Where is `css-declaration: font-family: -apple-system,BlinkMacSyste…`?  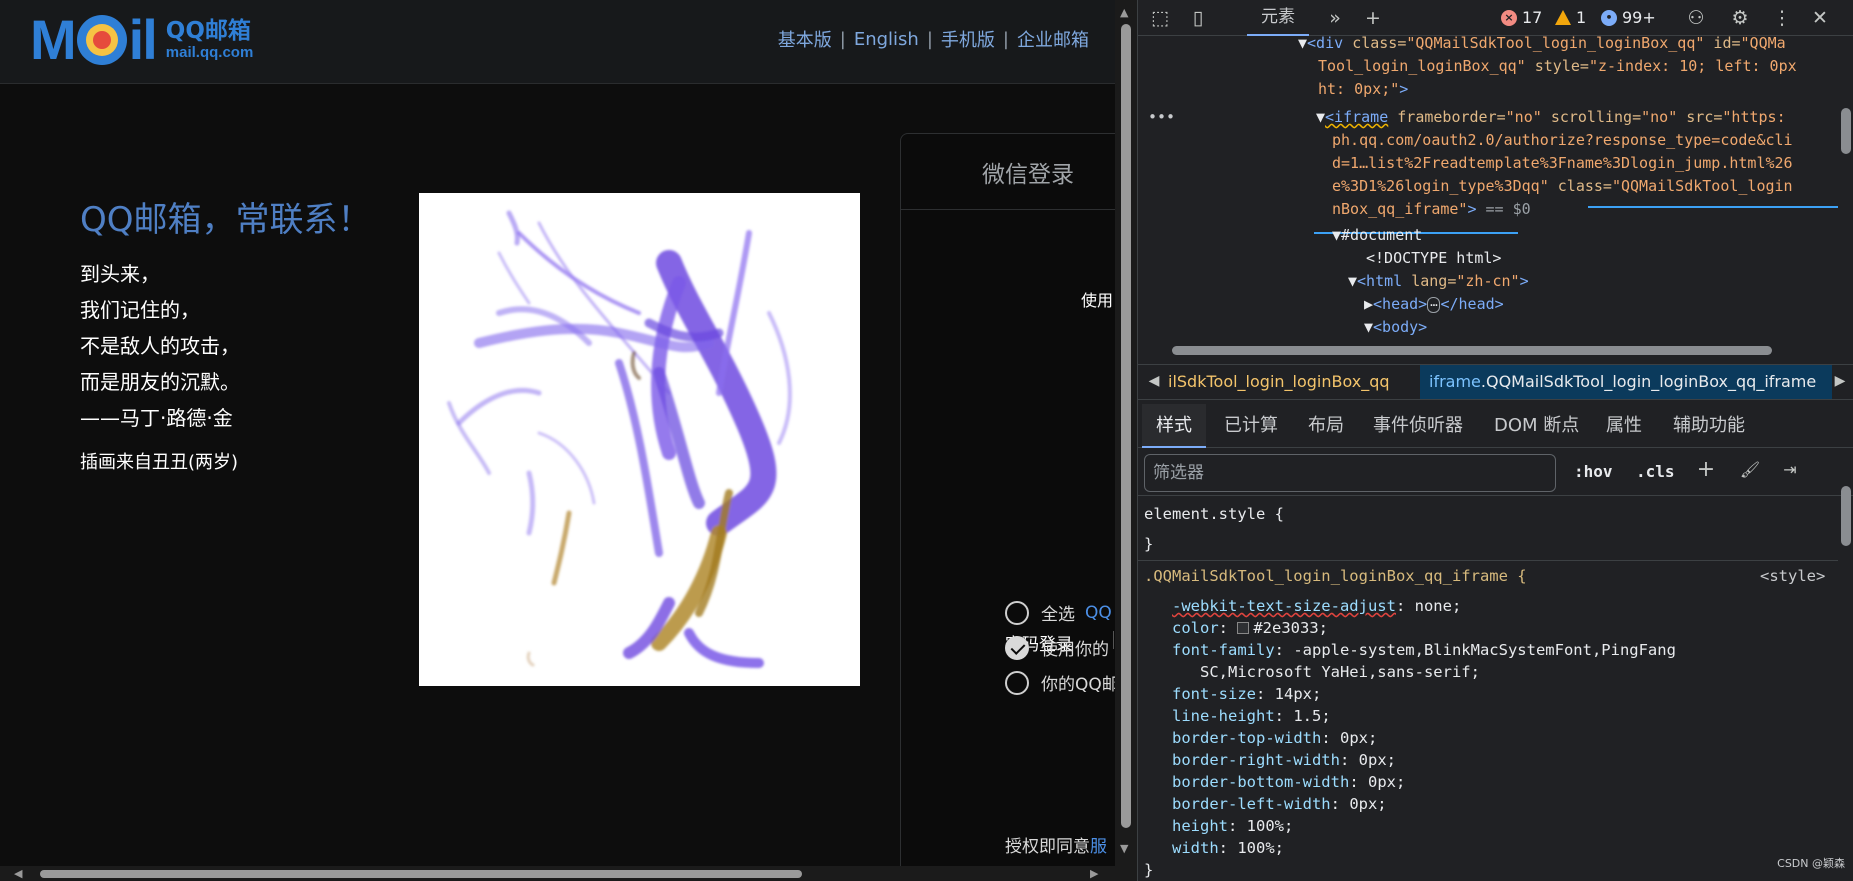
css-declaration: font-family: -apple-system,BlinkMacSyste… is located at coordinates (1424, 650).